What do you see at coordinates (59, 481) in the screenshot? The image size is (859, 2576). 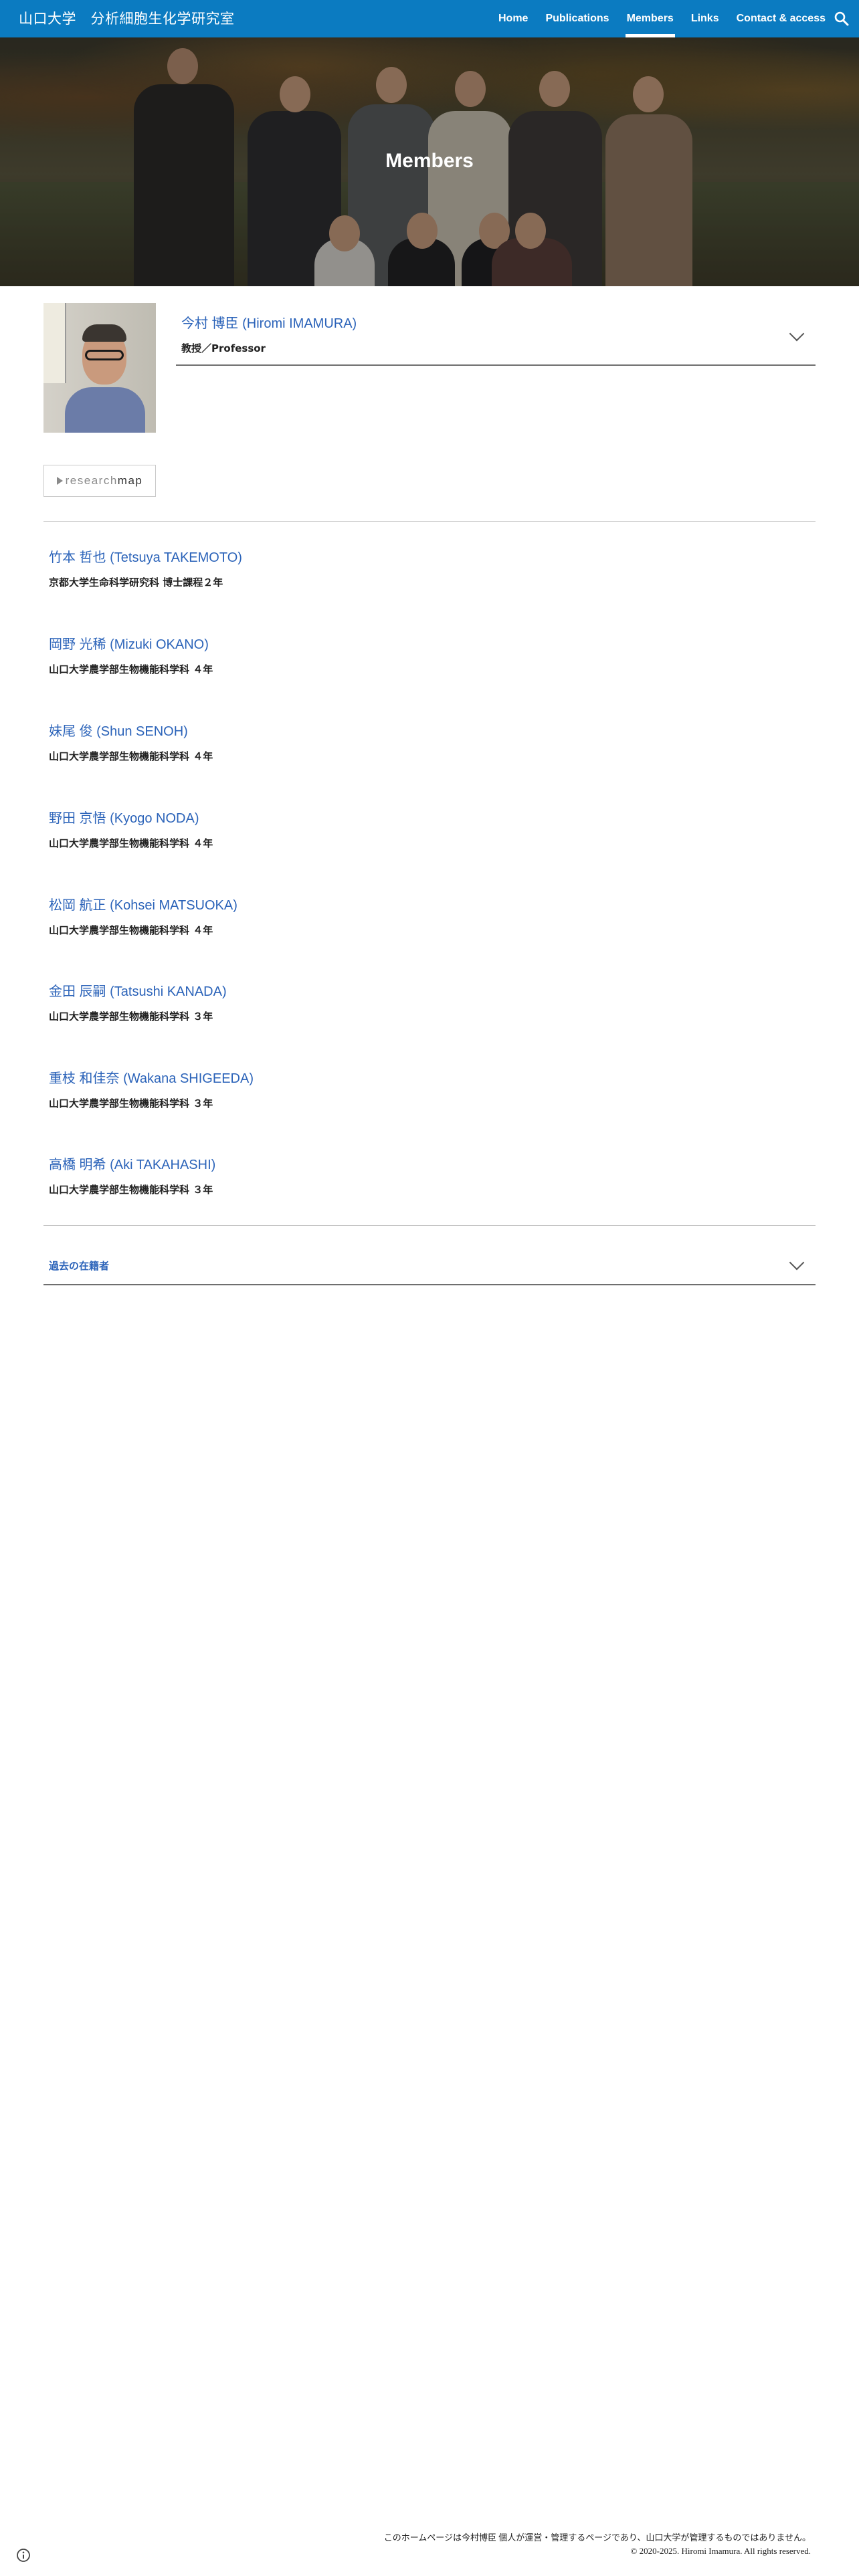 I see `play-icon` at bounding box center [59, 481].